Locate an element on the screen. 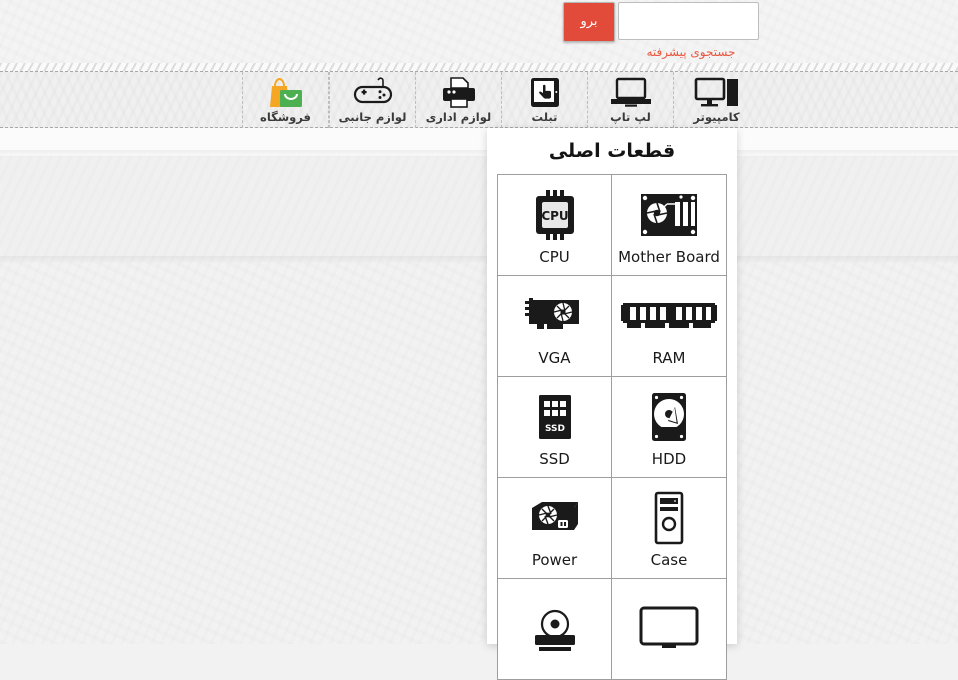 The height and width of the screenshot is (680, 958). search-go-button: برو is located at coordinates (589, 22).